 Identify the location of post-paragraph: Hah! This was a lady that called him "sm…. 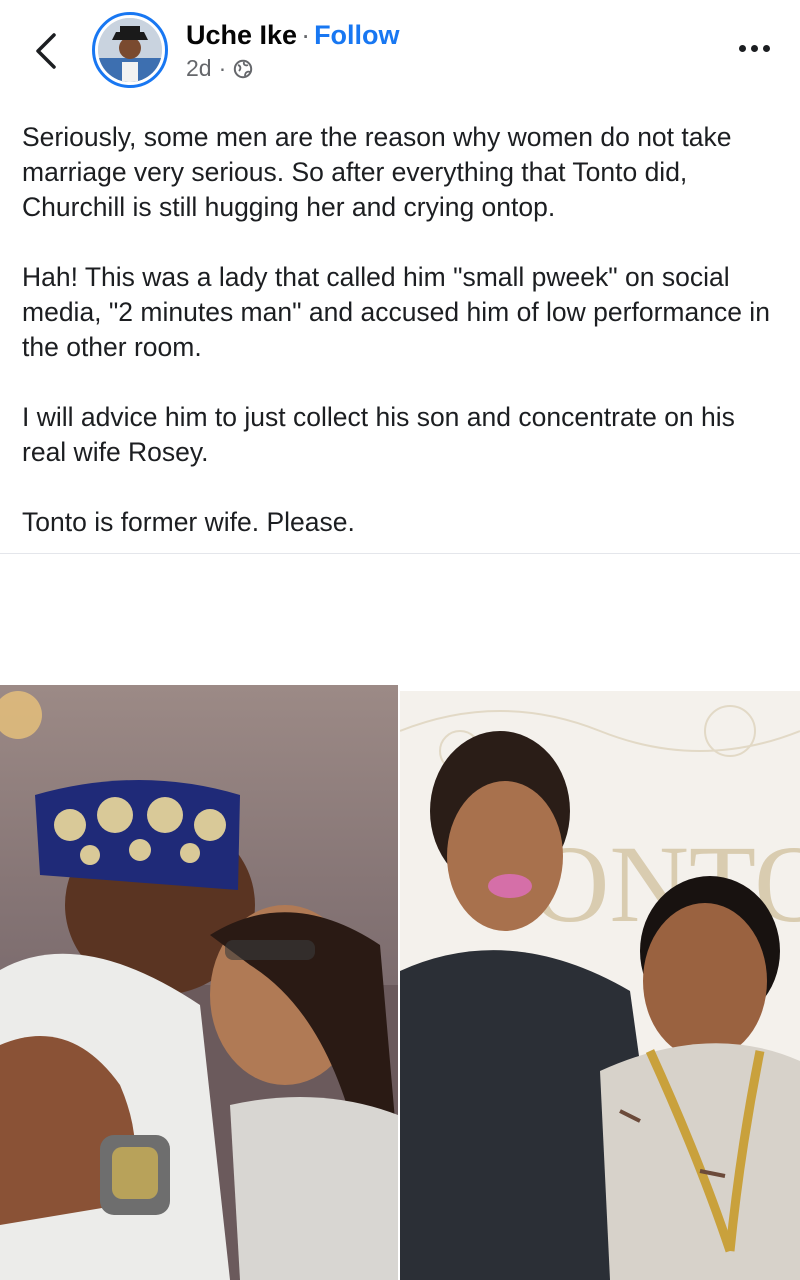
(396, 312).